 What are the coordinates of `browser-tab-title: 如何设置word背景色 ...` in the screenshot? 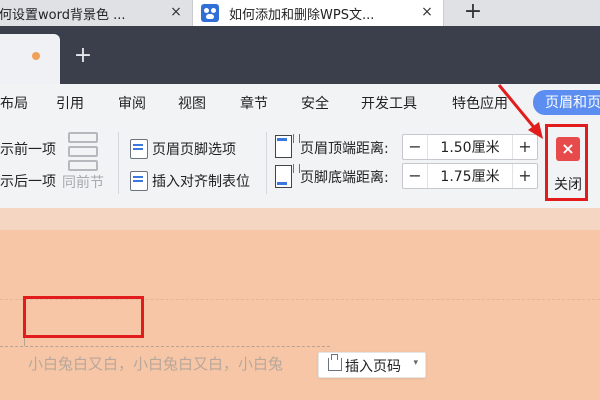 It's located at (63, 15).